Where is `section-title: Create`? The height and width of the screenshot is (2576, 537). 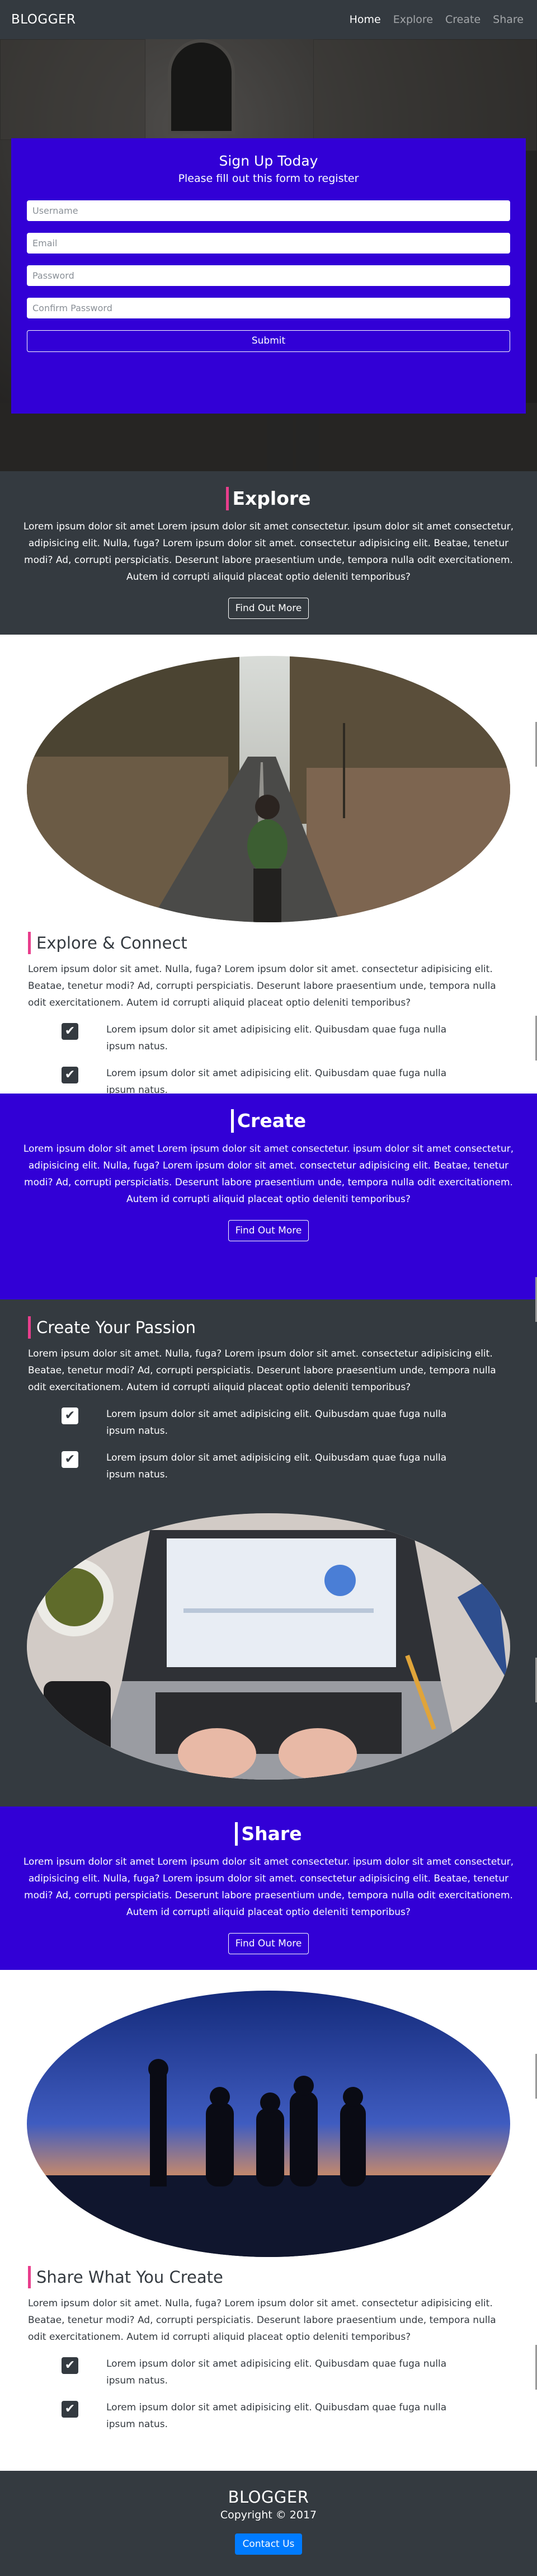
section-title: Create is located at coordinates (268, 1121).